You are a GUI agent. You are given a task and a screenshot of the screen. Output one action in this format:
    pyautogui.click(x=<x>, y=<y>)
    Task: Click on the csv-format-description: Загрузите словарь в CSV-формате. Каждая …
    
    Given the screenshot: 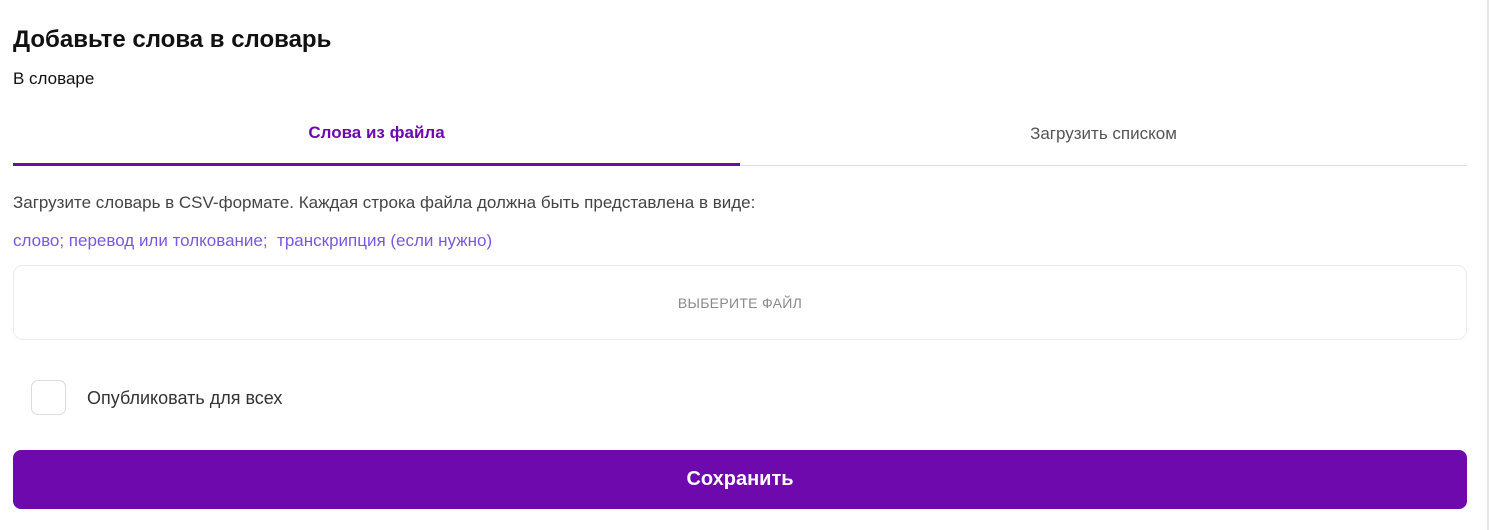 What is the action you would take?
    pyautogui.click(x=384, y=202)
    